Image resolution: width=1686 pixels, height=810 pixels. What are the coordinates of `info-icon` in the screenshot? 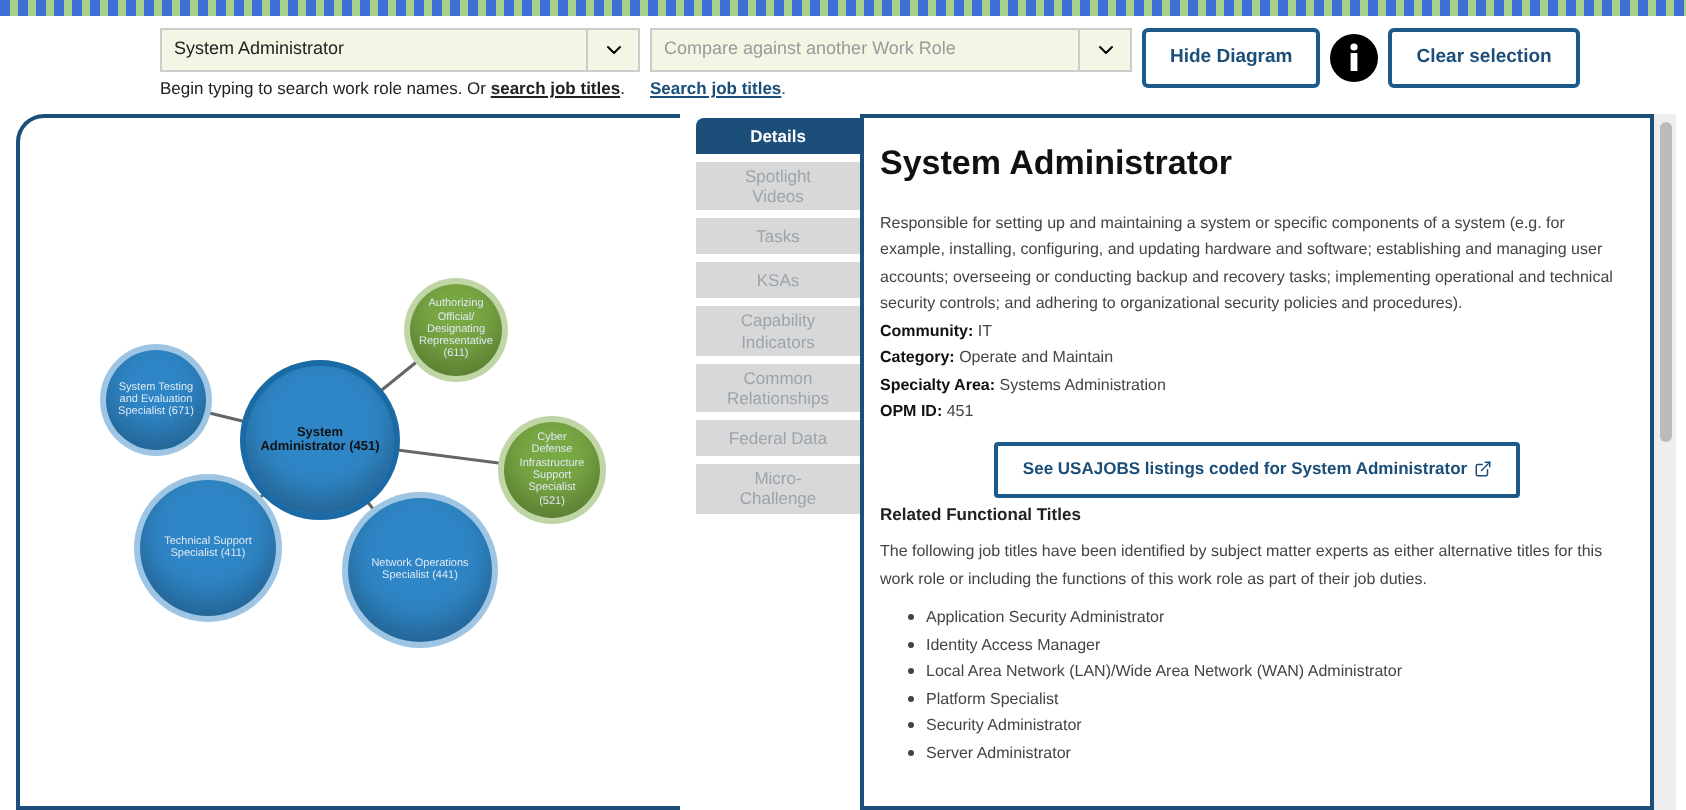 It's located at (1354, 58).